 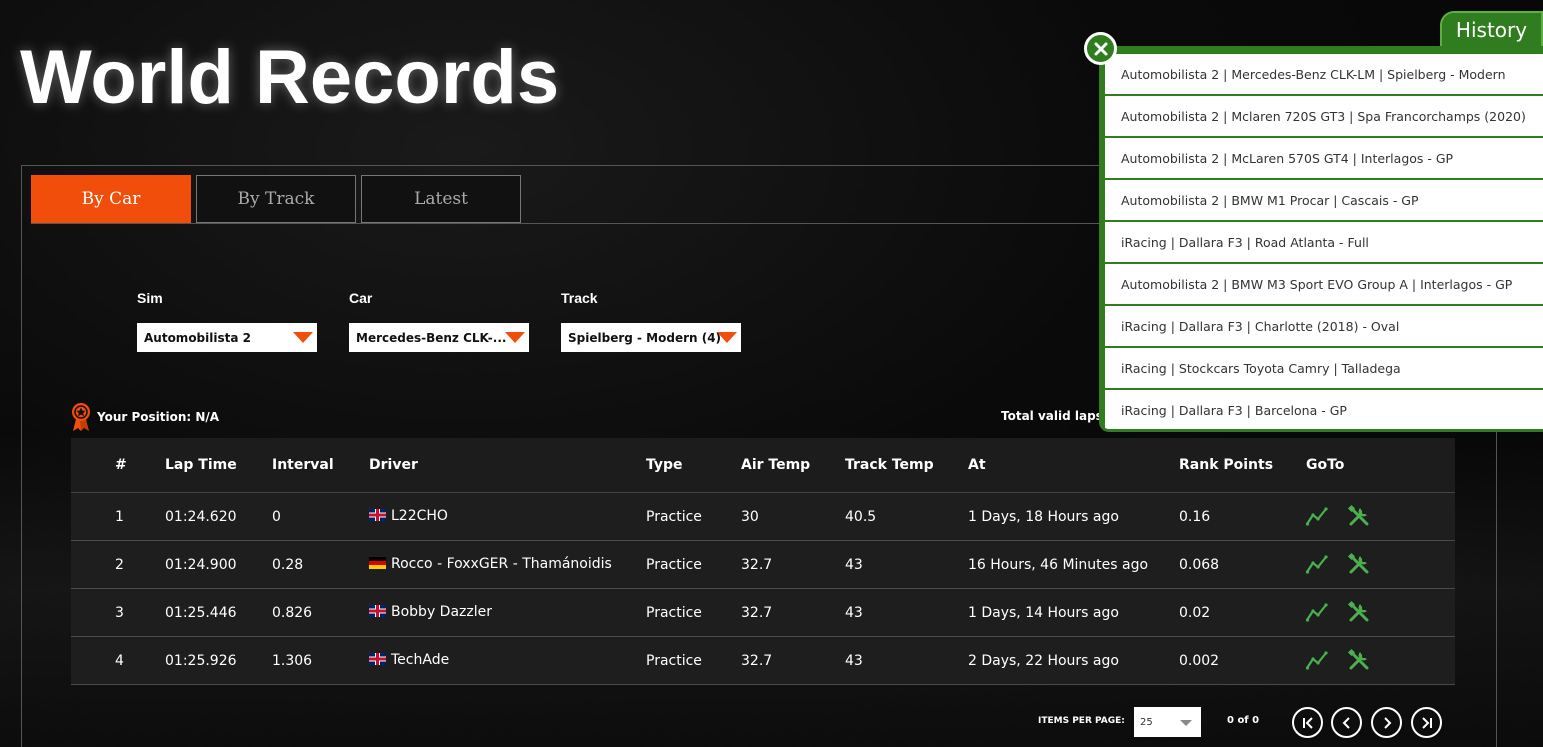 What do you see at coordinates (201, 465) in the screenshot?
I see `col-lap-time: Lap Time` at bounding box center [201, 465].